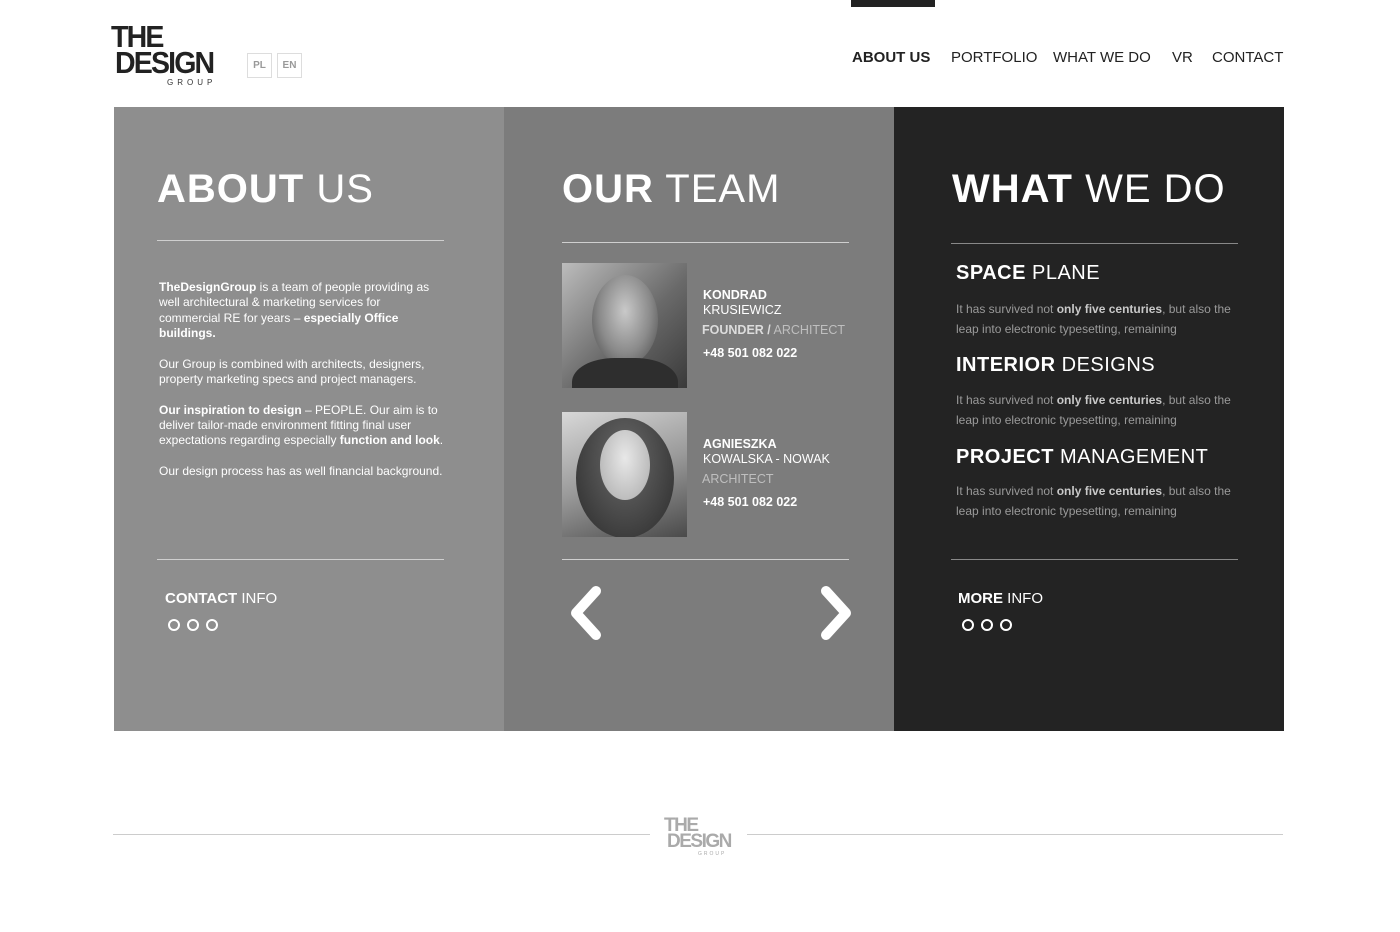 The width and height of the screenshot is (1400, 932). Describe the element at coordinates (1182, 57) in the screenshot. I see `nav-vr: VR` at that location.